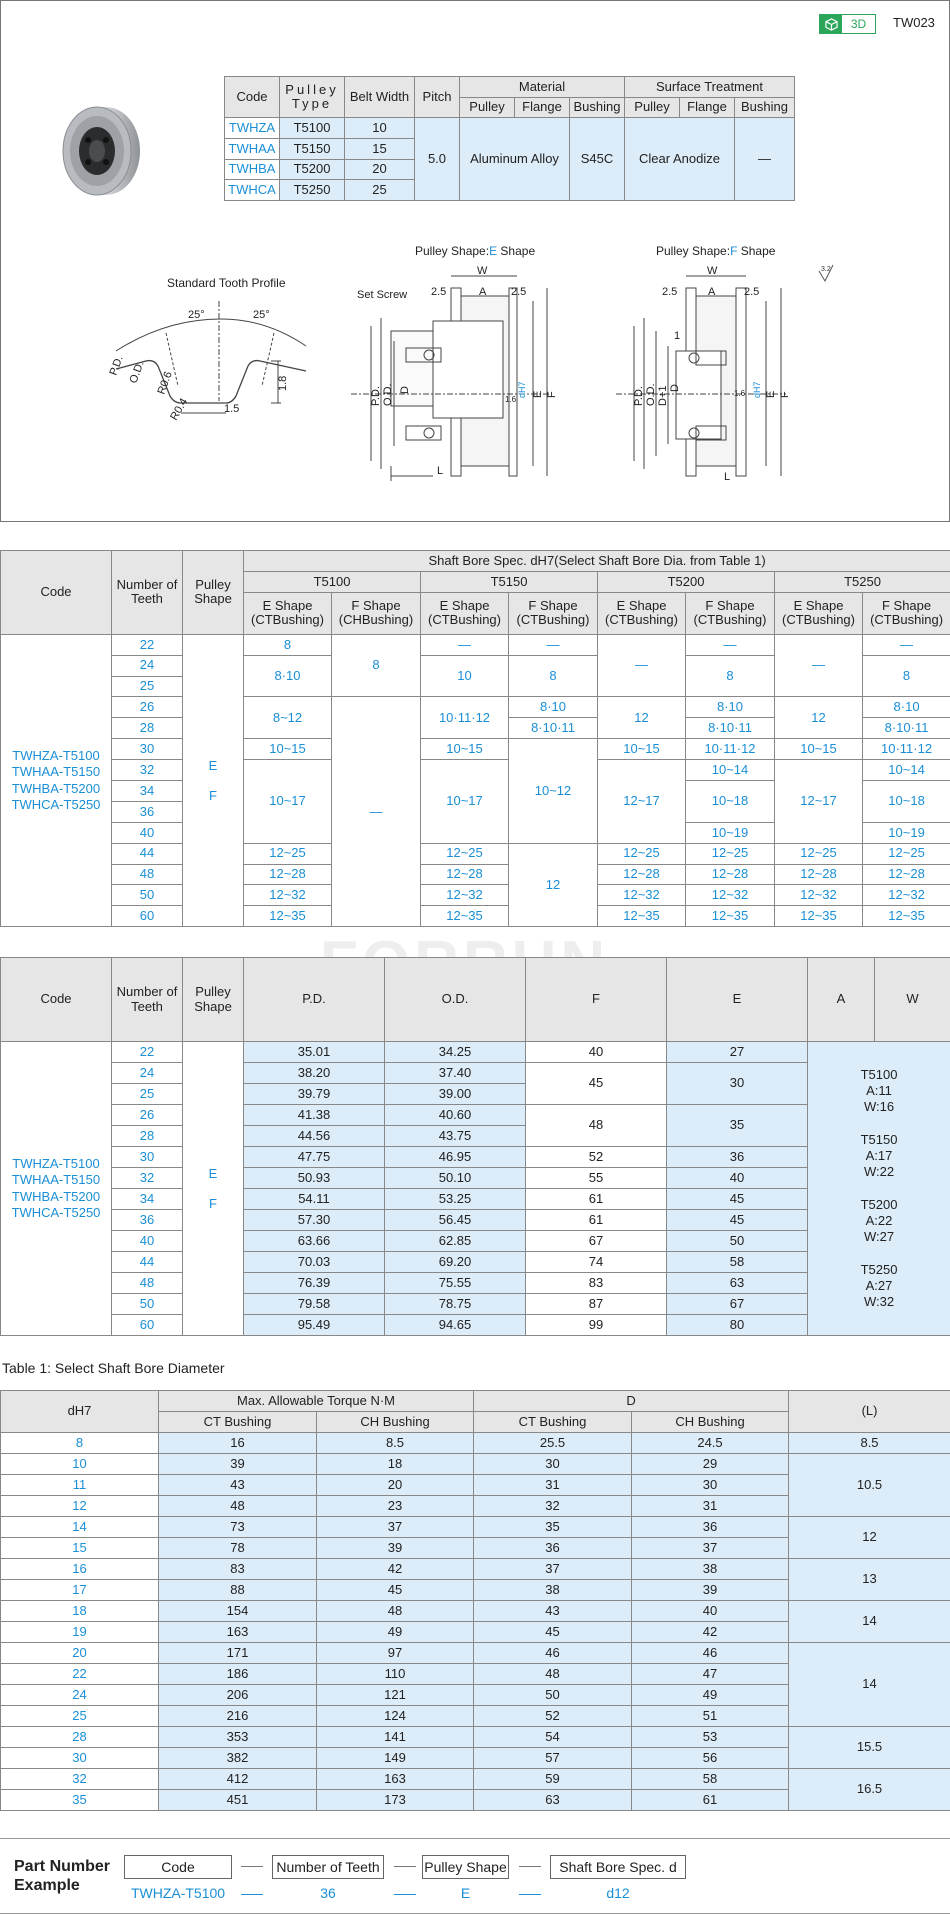 Image resolution: width=950 pixels, height=1914 pixels. What do you see at coordinates (395, 1590) in the screenshot?
I see `torque-ch-cell: 45` at bounding box center [395, 1590].